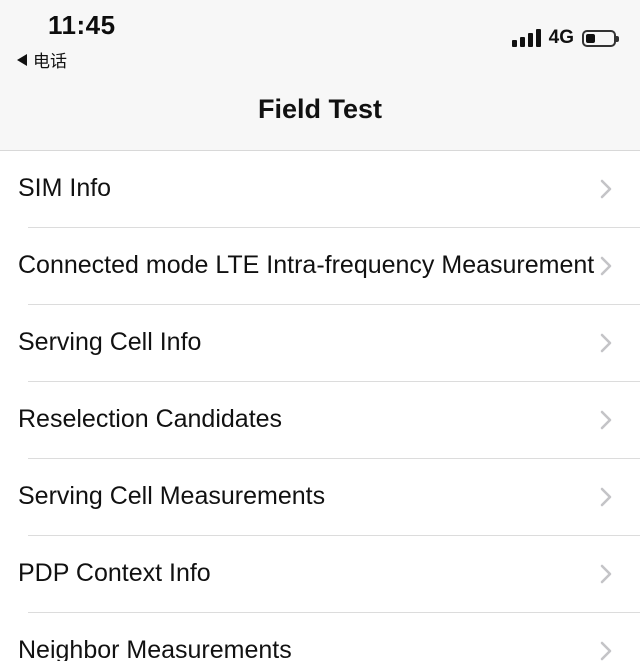 Image resolution: width=640 pixels, height=661 pixels. I want to click on list-item-neighbor-measurements: Neighbor Measurements, so click(329, 637).